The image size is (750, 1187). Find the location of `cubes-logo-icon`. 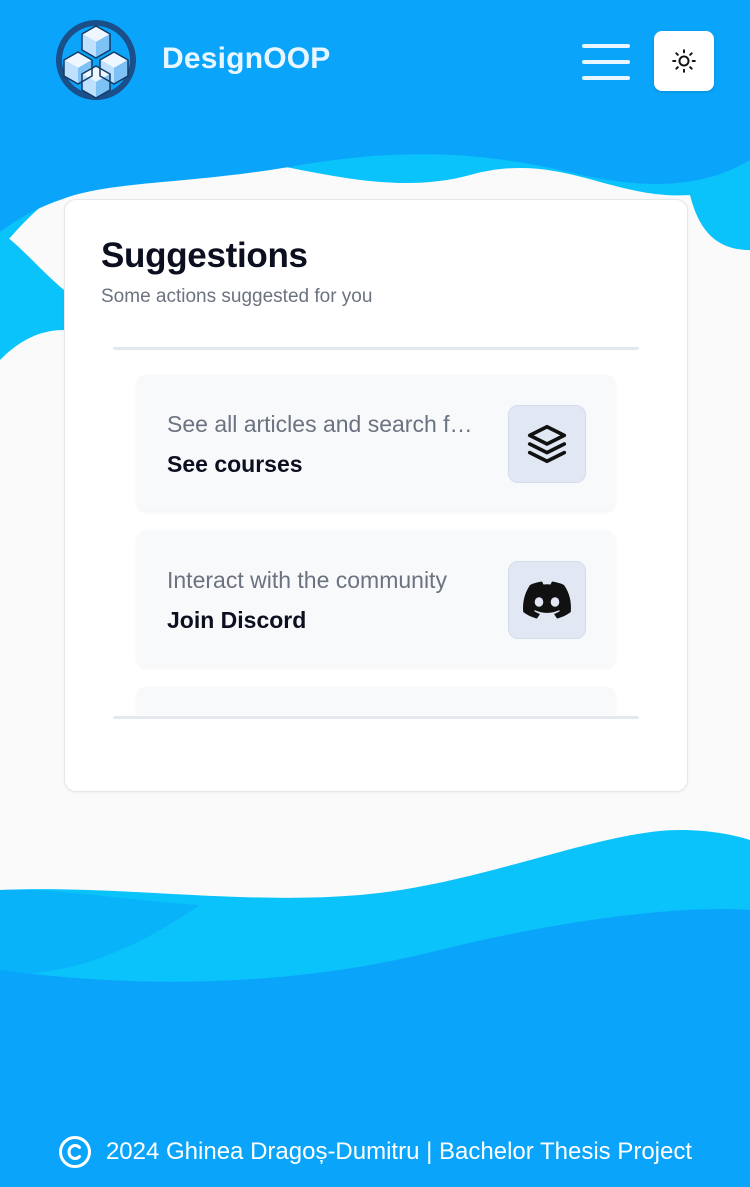

cubes-logo-icon is located at coordinates (96, 60).